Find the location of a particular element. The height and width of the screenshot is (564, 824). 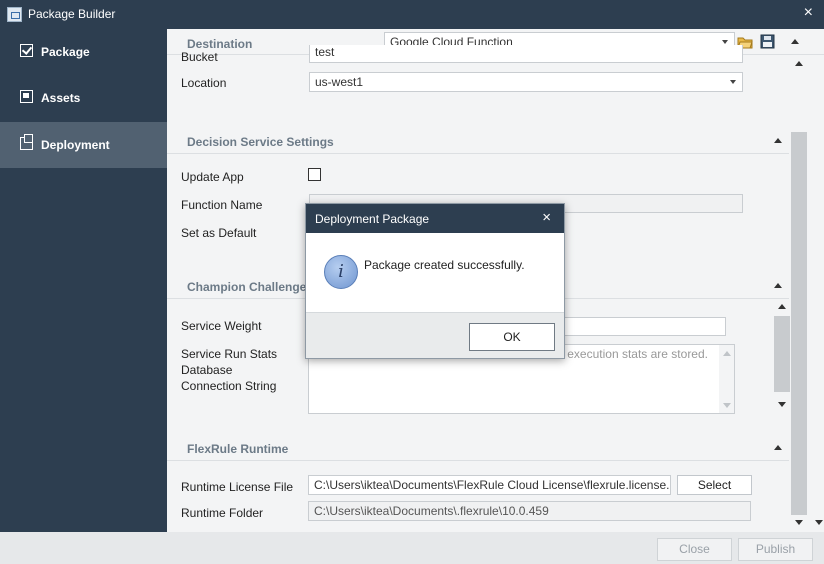

dialog-header: Deployment Package × is located at coordinates (435, 218).